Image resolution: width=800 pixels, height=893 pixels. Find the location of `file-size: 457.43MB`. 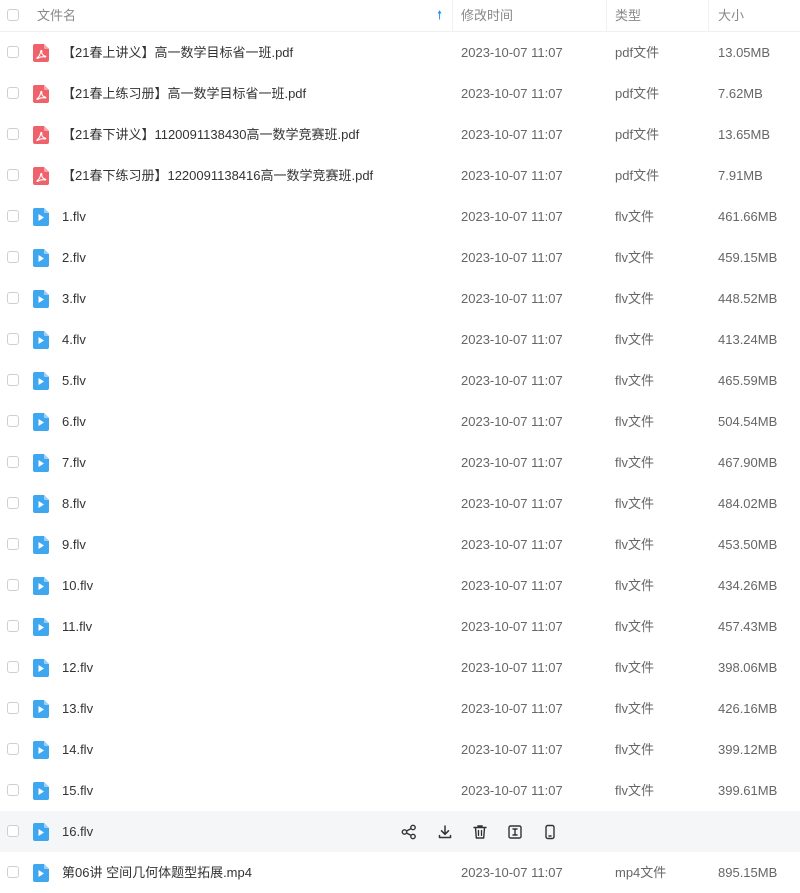

file-size: 457.43MB is located at coordinates (748, 626).